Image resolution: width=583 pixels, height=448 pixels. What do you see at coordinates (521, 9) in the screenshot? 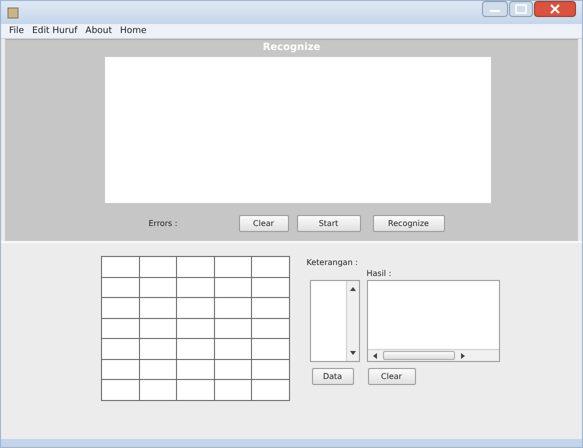
I see `maximize-icon` at bounding box center [521, 9].